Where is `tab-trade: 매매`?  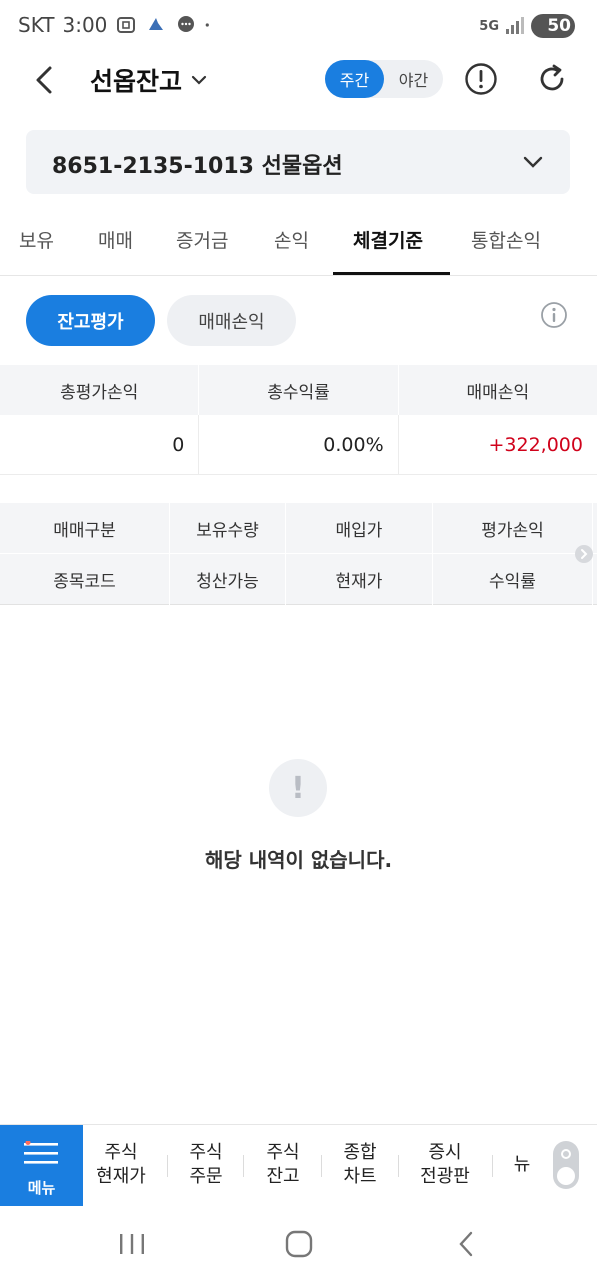 tab-trade: 매매 is located at coordinates (115, 239).